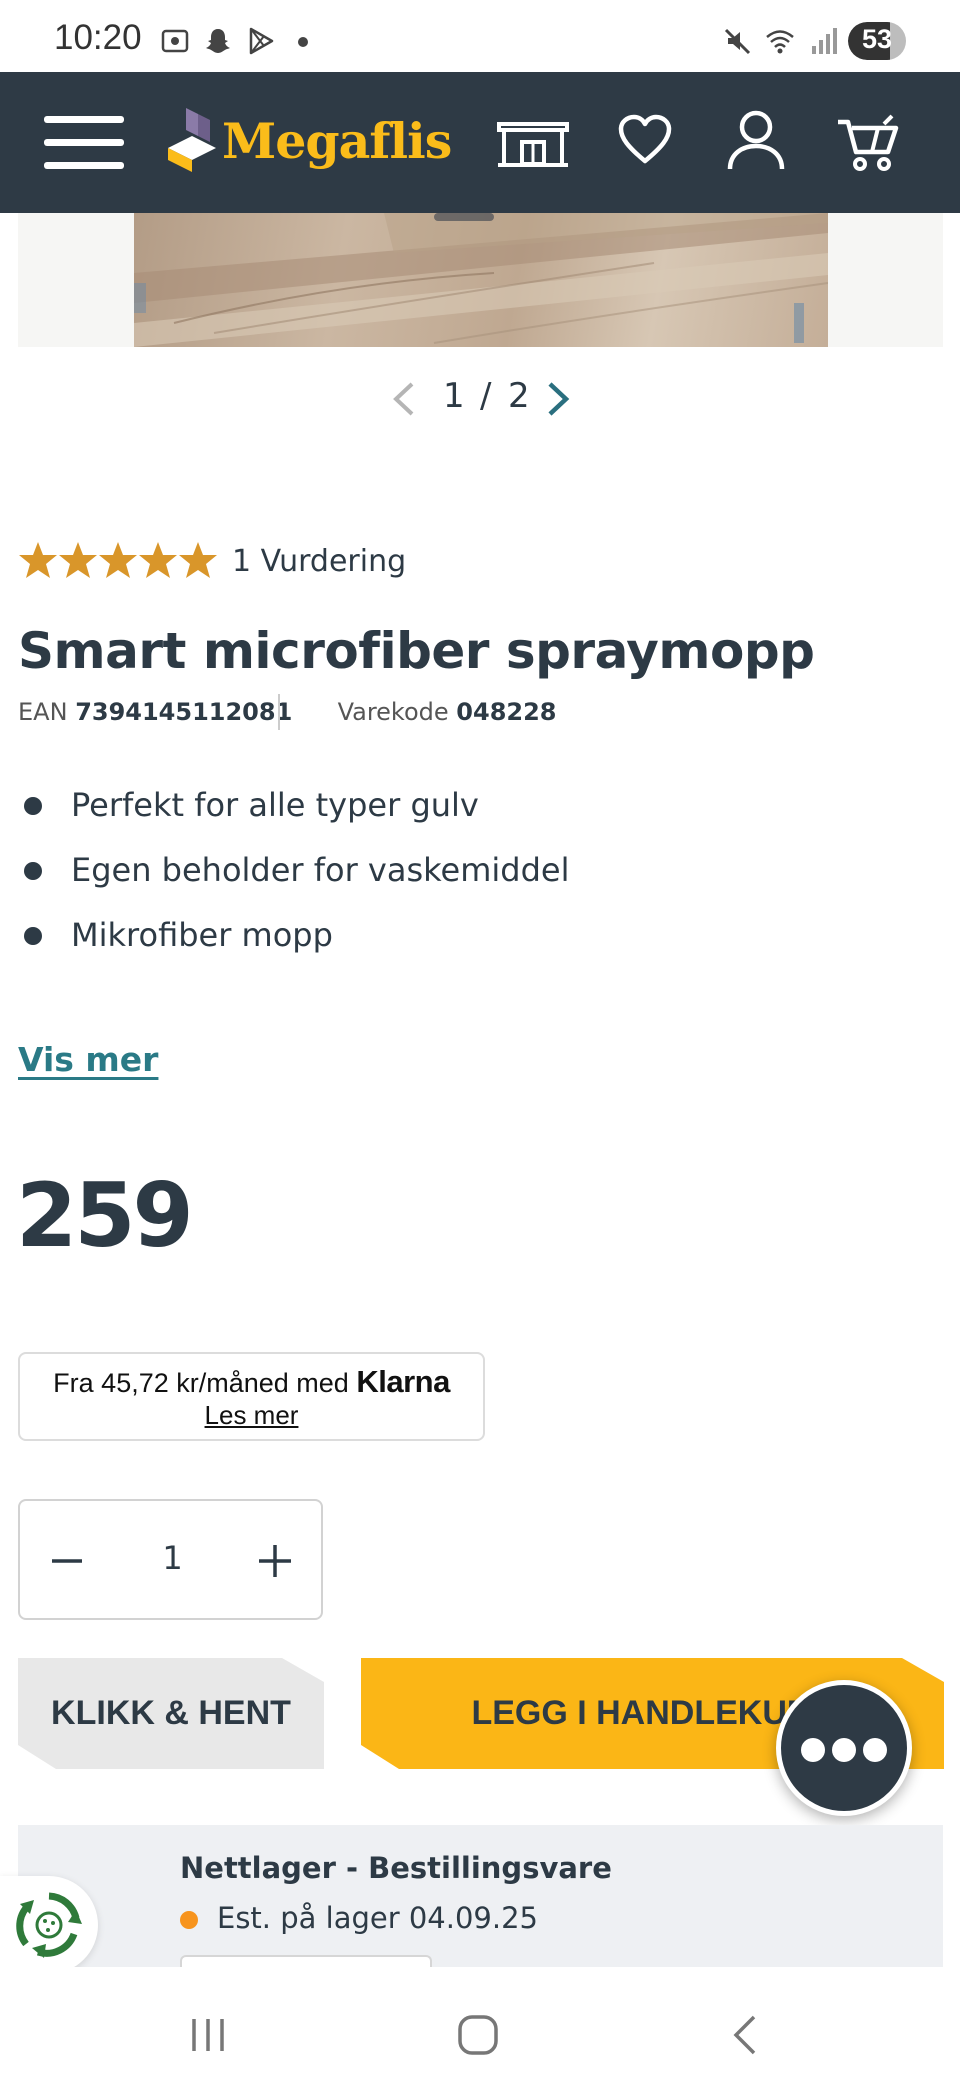 The width and height of the screenshot is (960, 2080). Describe the element at coordinates (506, 712) in the screenshot. I see `varekode-value: 048228` at that location.